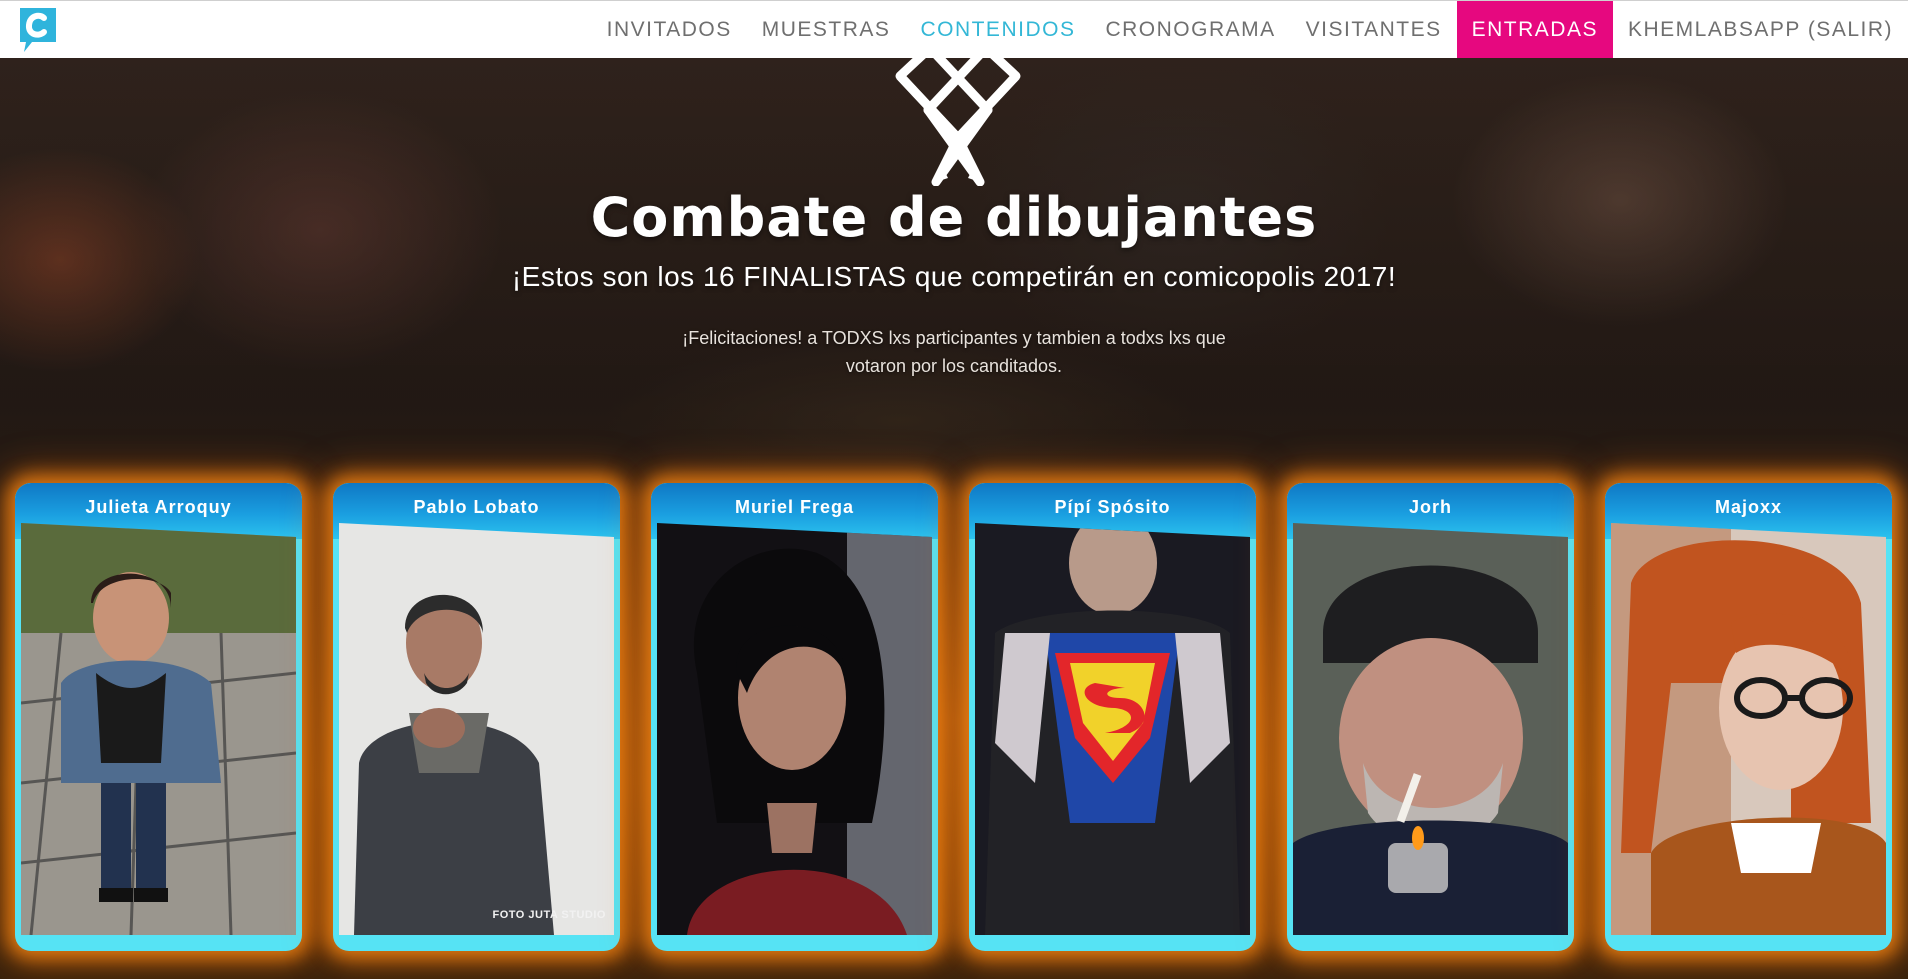 This screenshot has width=1908, height=979. Describe the element at coordinates (1534, 29) in the screenshot. I see `nav-item-entradas: ENTRADAS` at that location.